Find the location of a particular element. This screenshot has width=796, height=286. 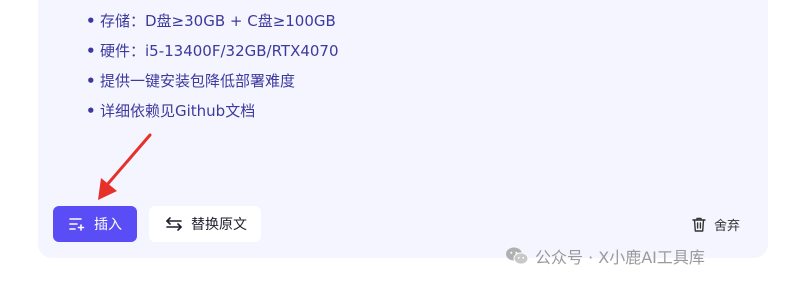

watermark-text: 公众号 · X小鹿AI工具库 is located at coordinates (620, 257).